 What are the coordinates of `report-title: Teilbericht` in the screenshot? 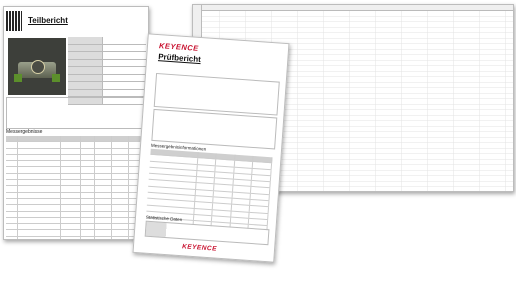 It's located at (48, 20).